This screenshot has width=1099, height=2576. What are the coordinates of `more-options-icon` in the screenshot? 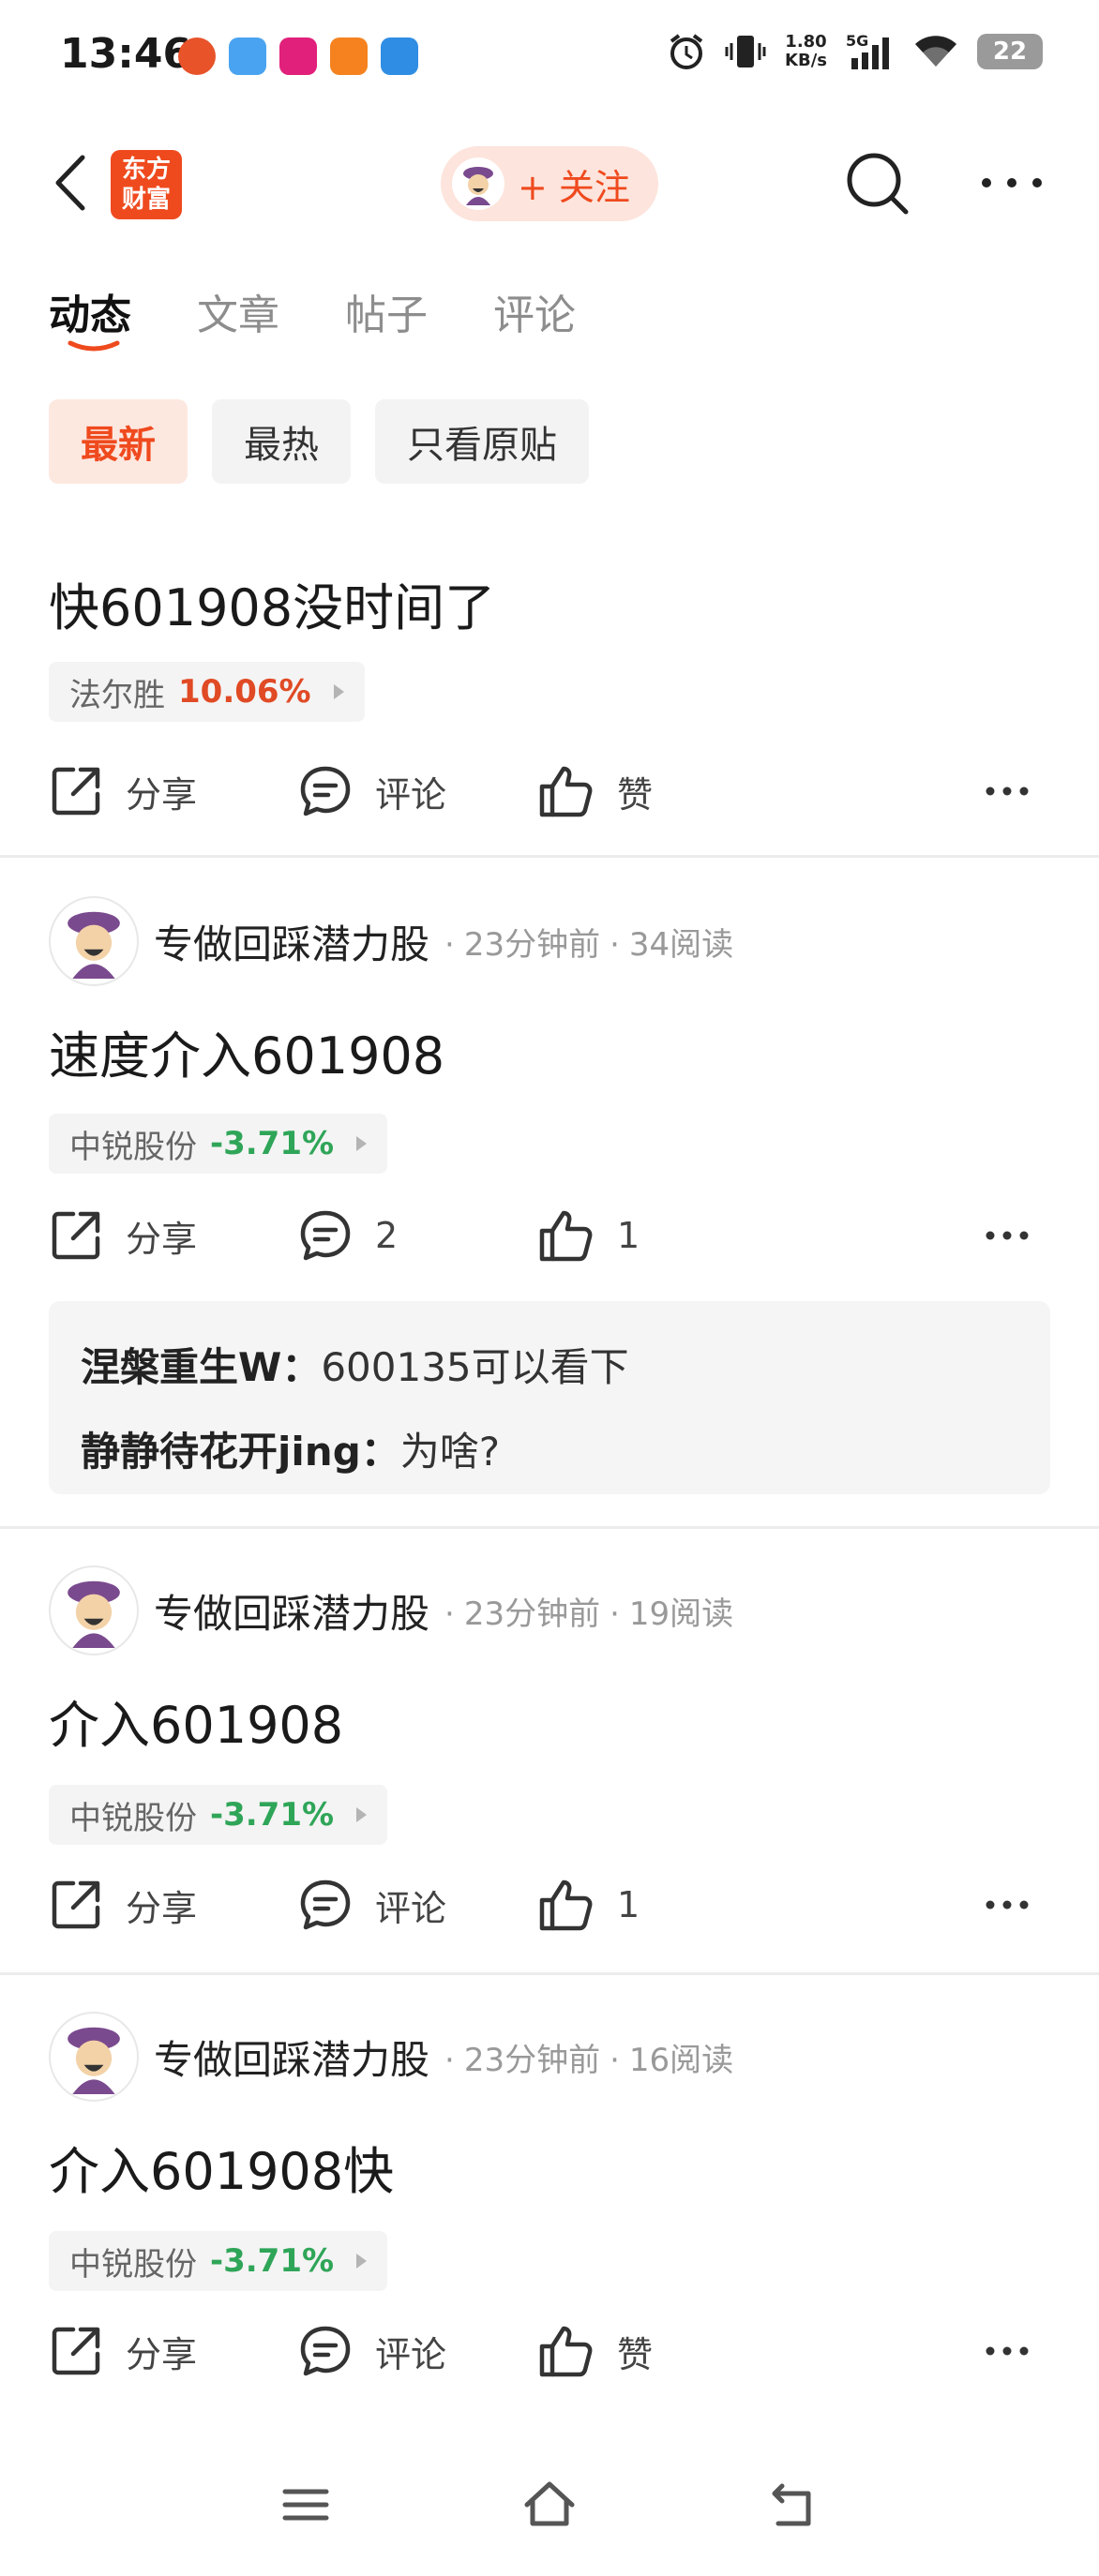 It's located at (1012, 183).